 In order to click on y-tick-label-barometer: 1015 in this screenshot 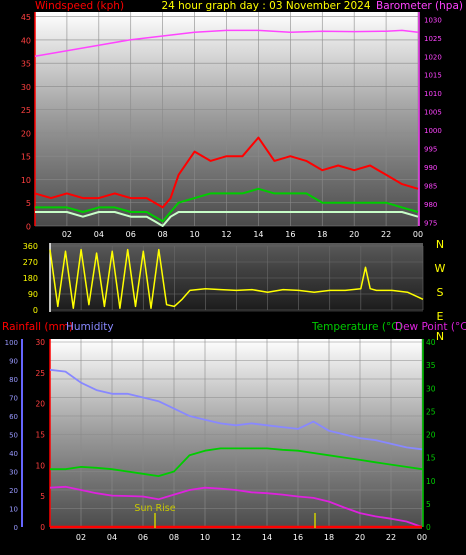, I will do `click(433, 76)`.